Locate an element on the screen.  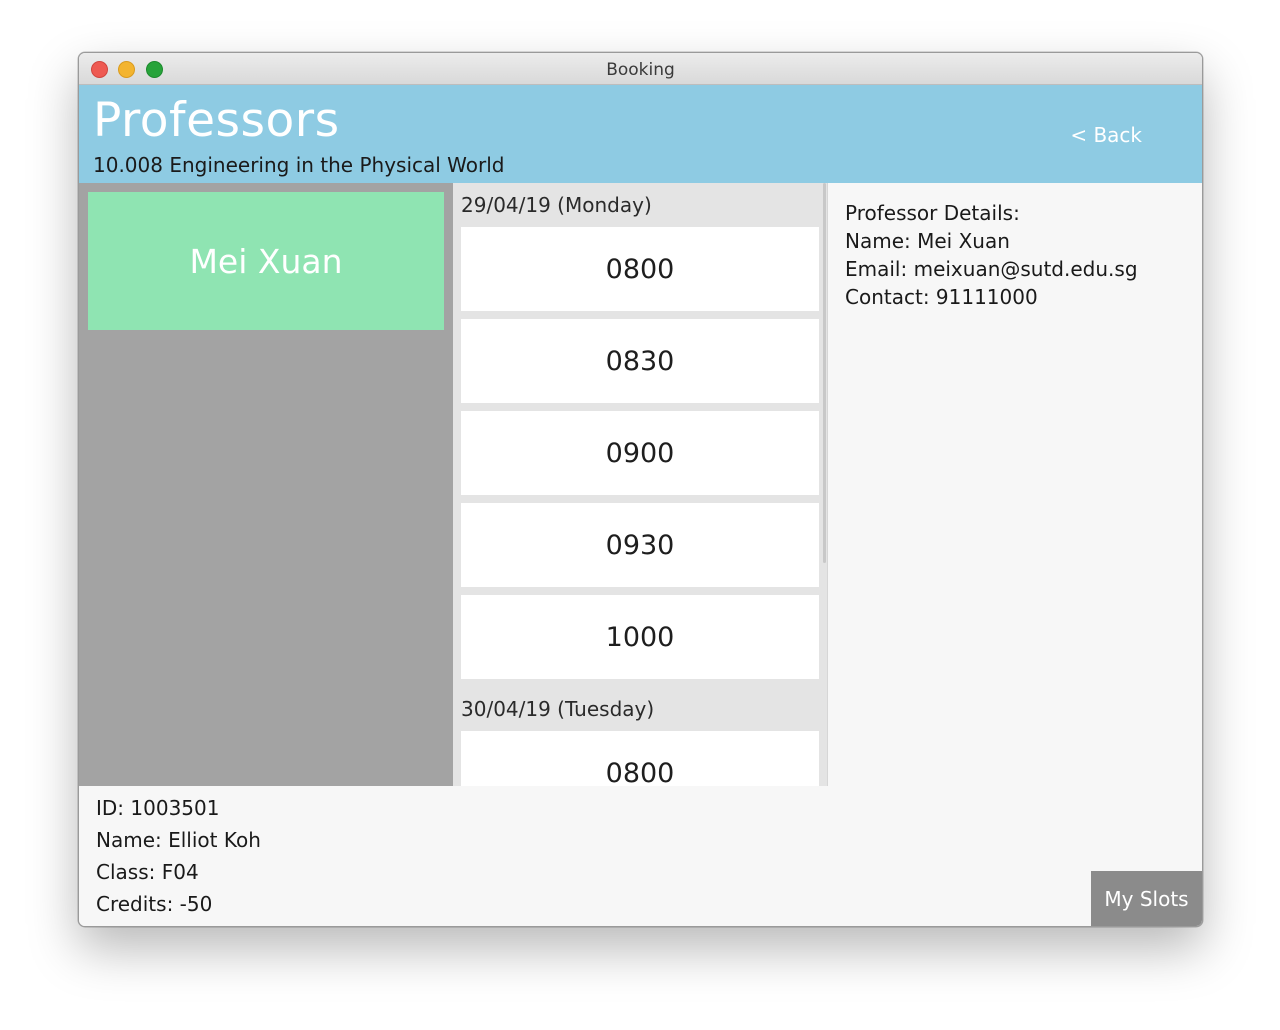
timeslot-scrollbar is located at coordinates (824, 373).